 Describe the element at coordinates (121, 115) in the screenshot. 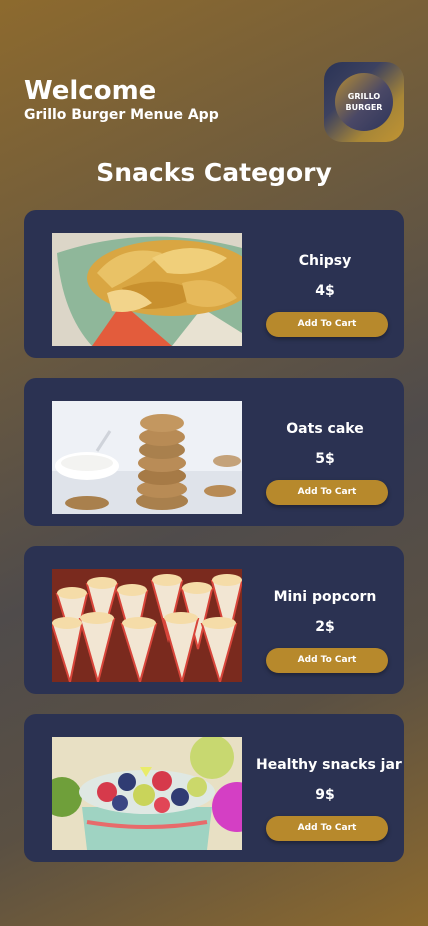

I see `app-subtitle: Grillo Burger Menue App` at that location.